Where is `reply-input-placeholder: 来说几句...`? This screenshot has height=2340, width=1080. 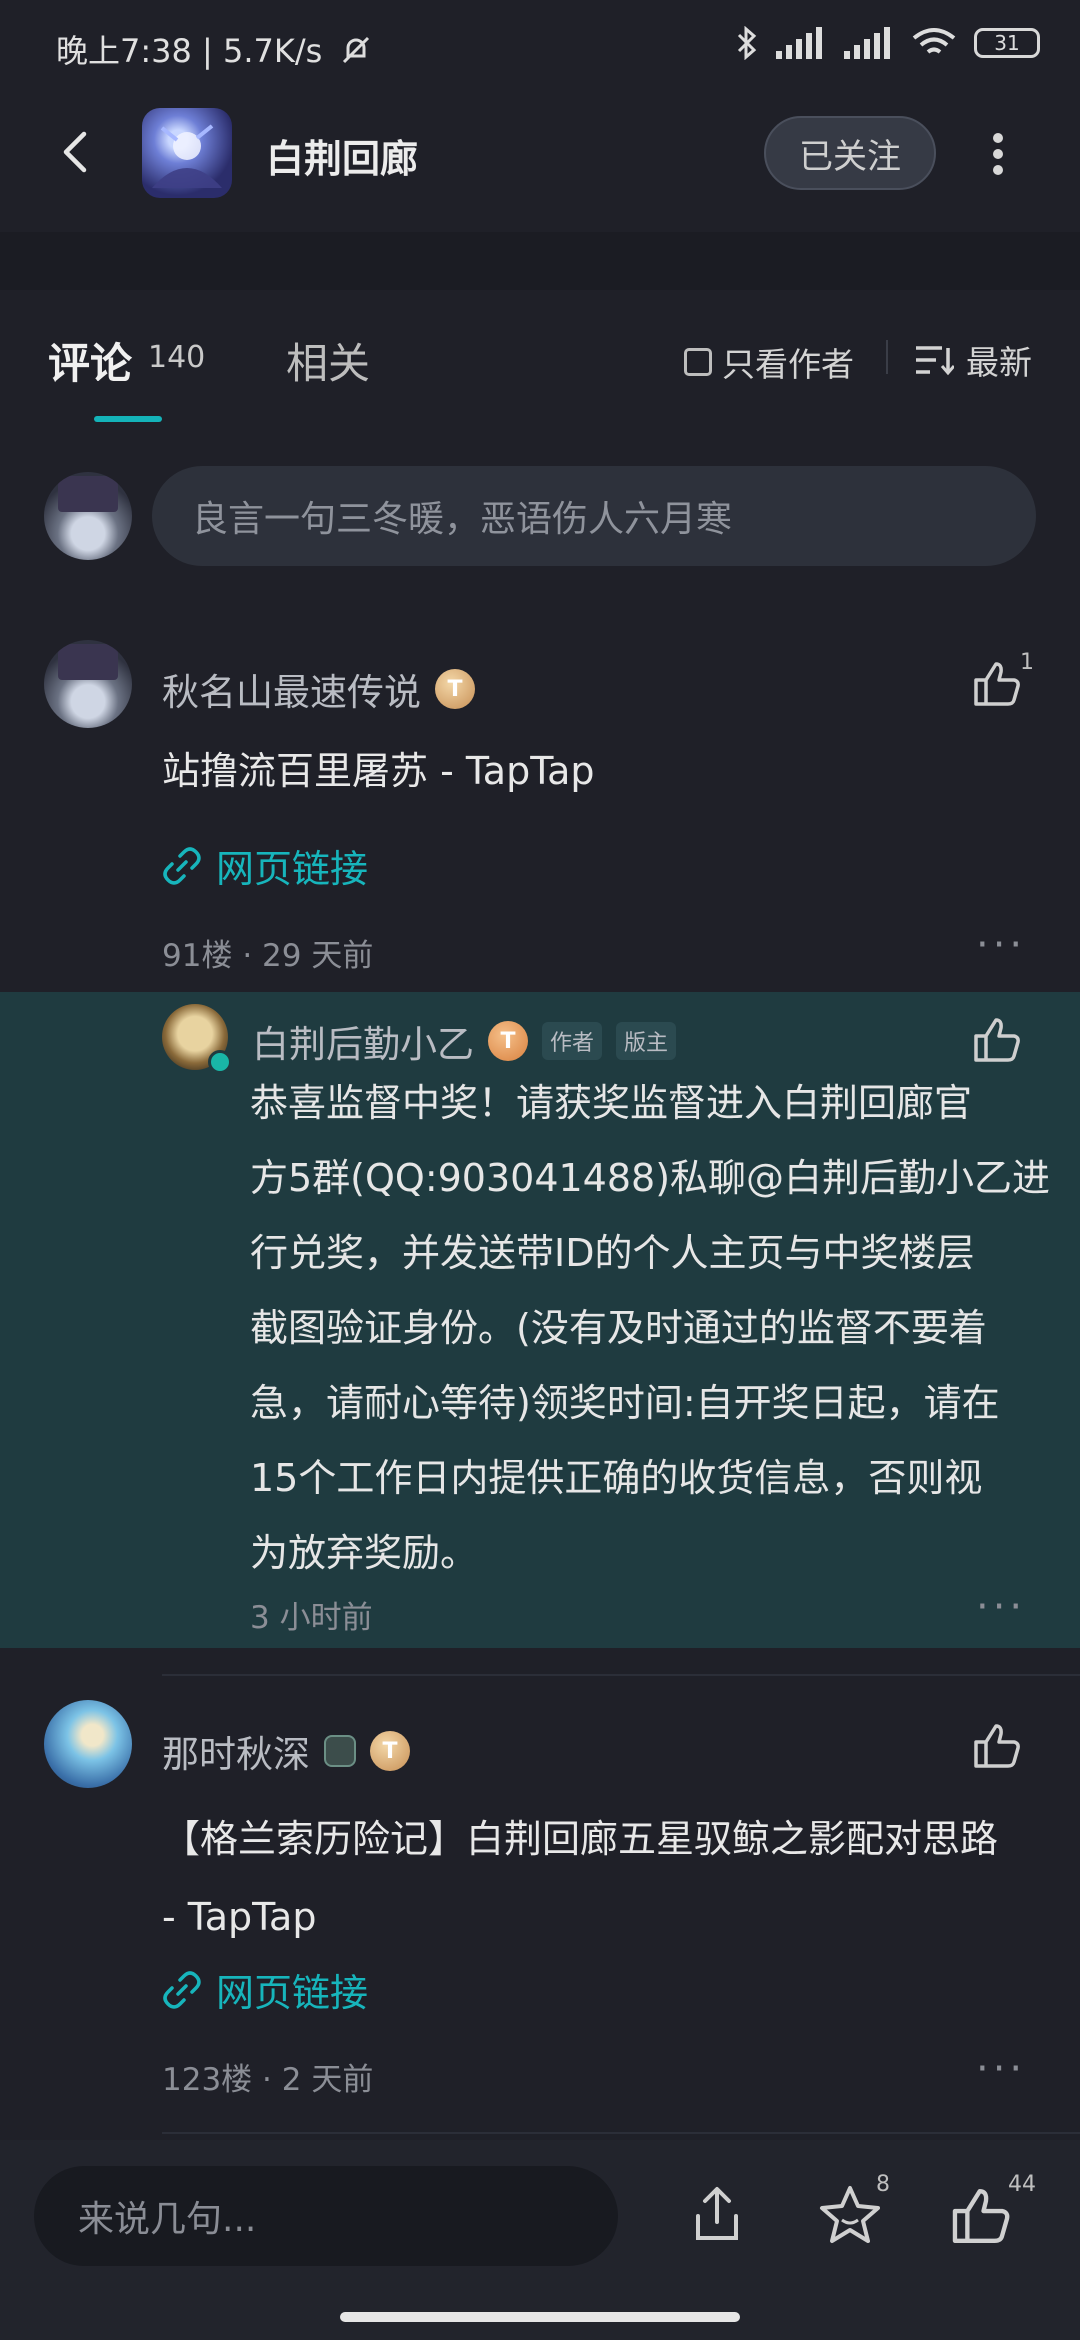
reply-input-placeholder: 来说几句... is located at coordinates (167, 2219).